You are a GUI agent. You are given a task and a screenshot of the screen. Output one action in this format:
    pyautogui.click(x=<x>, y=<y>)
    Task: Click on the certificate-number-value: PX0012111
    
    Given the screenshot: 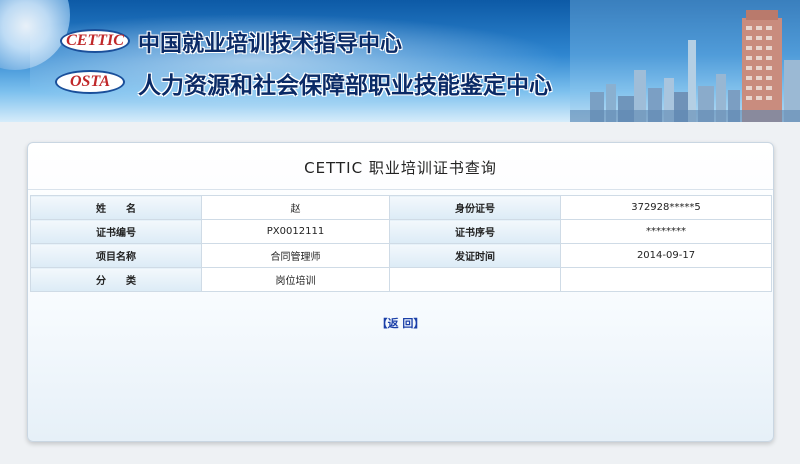 What is the action you would take?
    pyautogui.click(x=295, y=231)
    